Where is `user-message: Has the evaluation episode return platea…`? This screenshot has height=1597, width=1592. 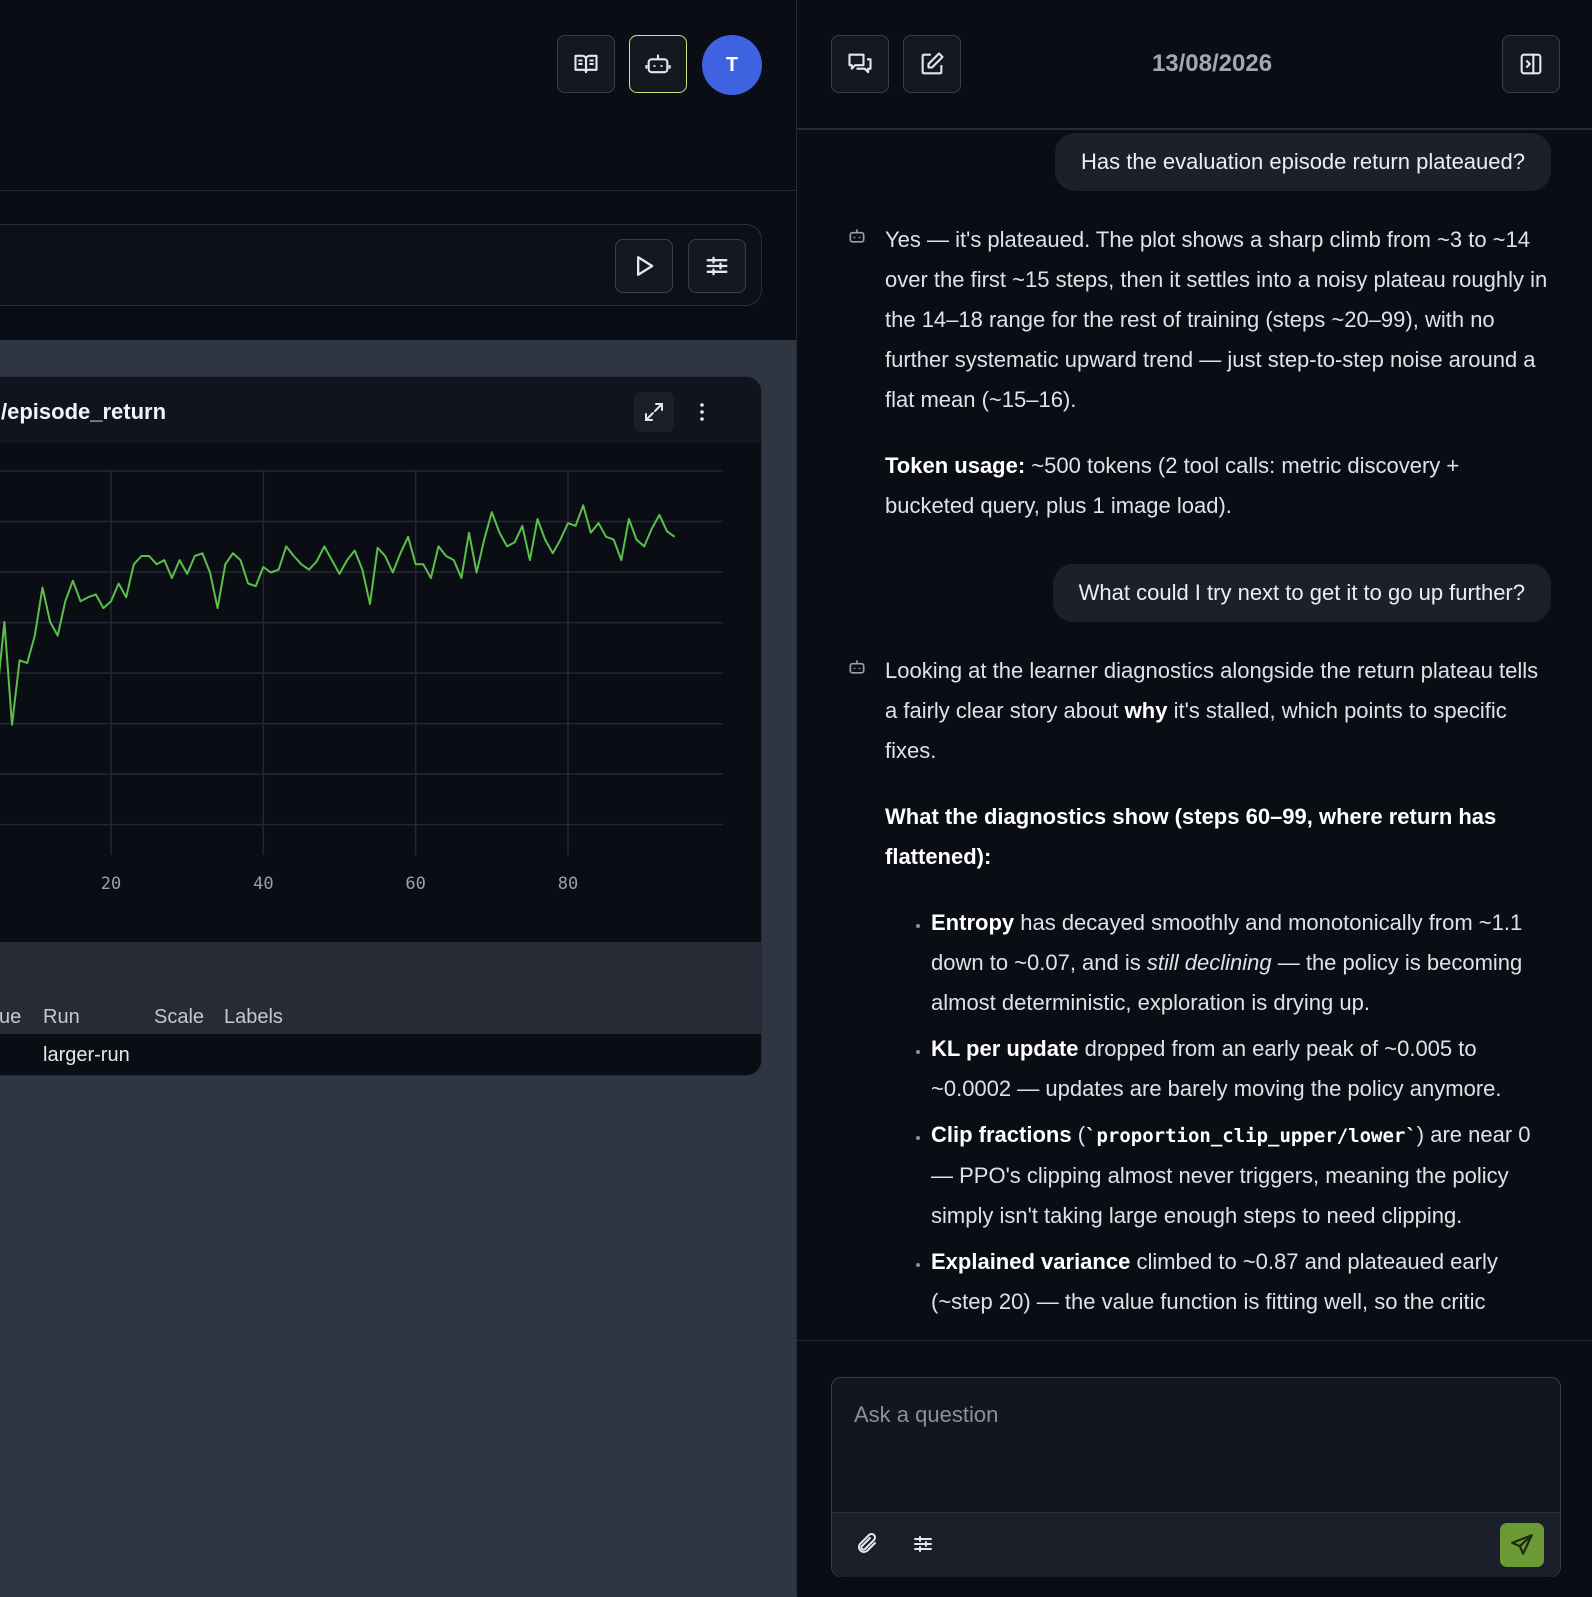 user-message: Has the evaluation episode return platea… is located at coordinates (1303, 162).